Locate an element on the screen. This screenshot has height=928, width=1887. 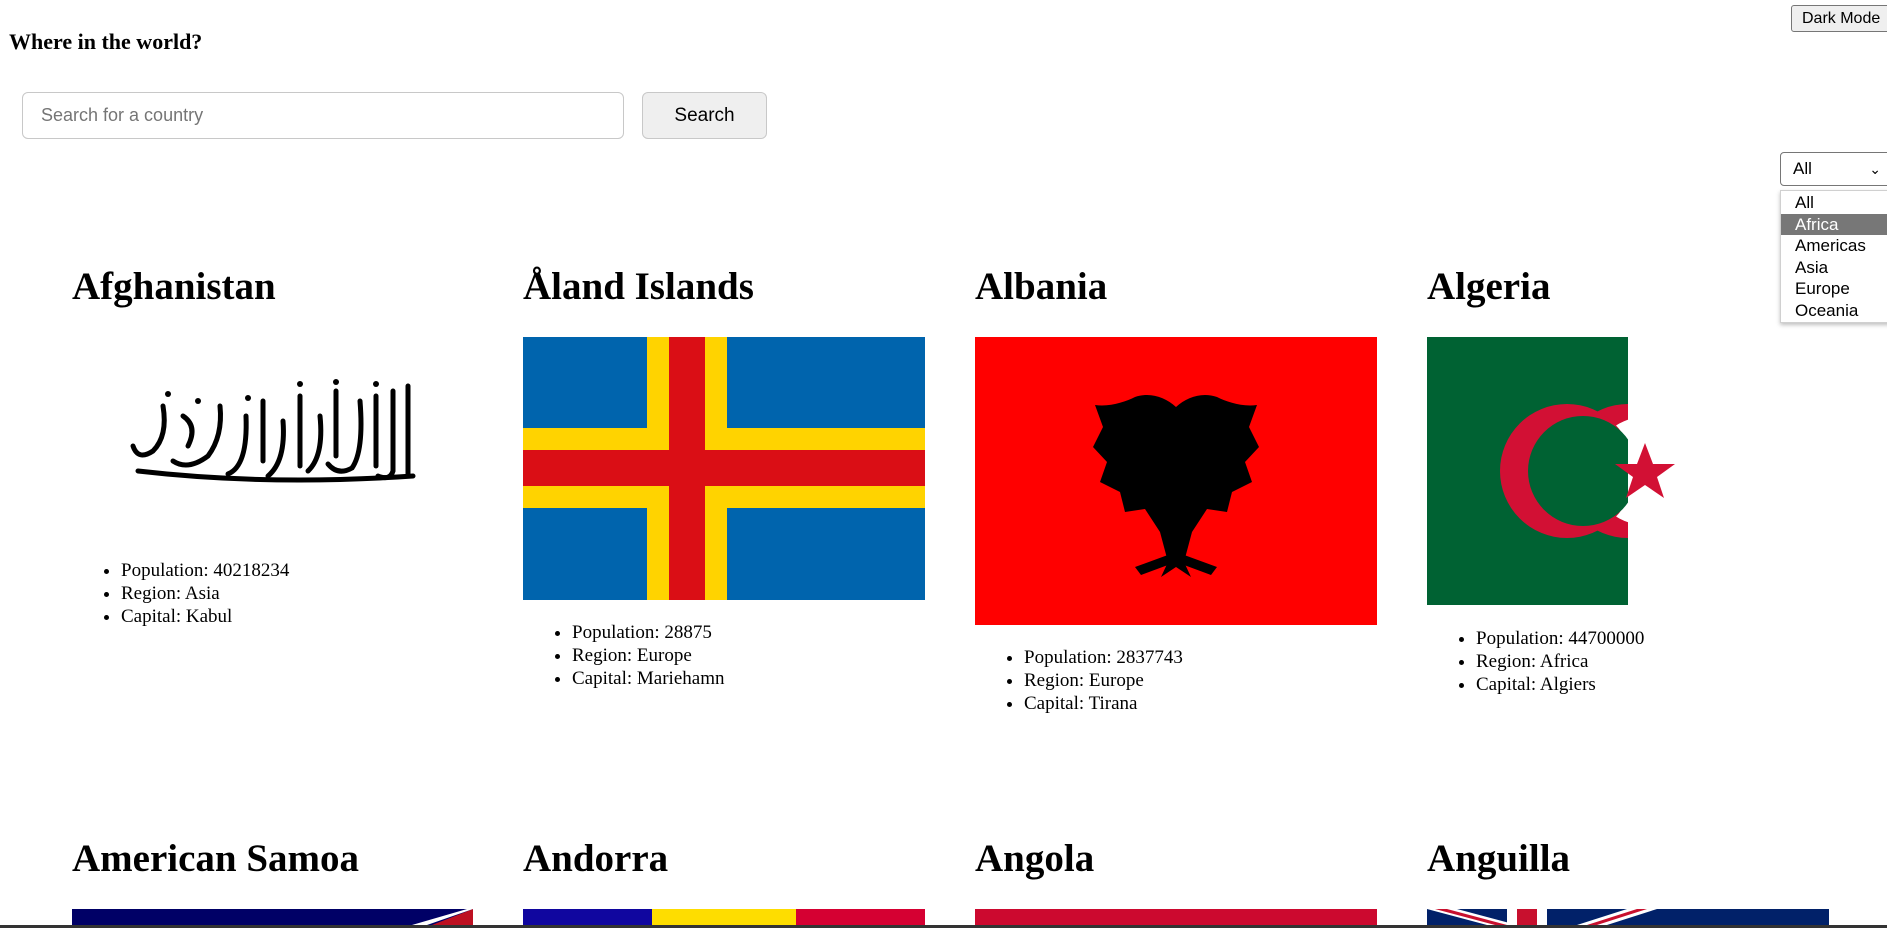
country-card: Angola is located at coordinates (1034, 858).